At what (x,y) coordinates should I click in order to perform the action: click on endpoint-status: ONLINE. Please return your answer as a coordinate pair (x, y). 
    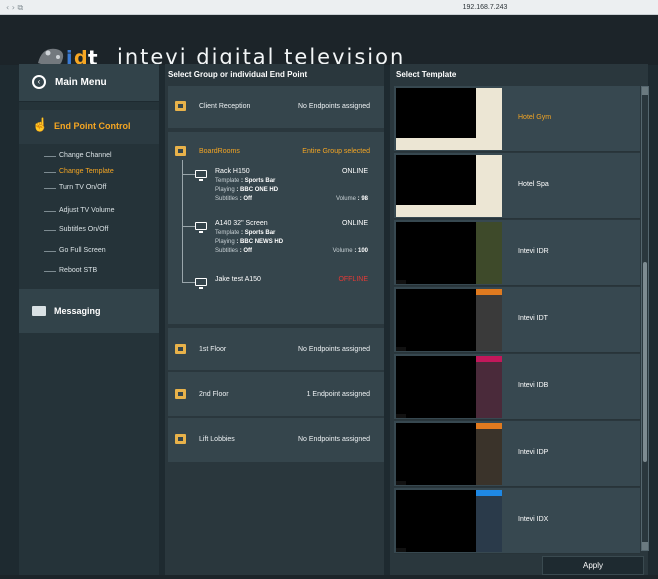
    Looking at the image, I should click on (354, 171).